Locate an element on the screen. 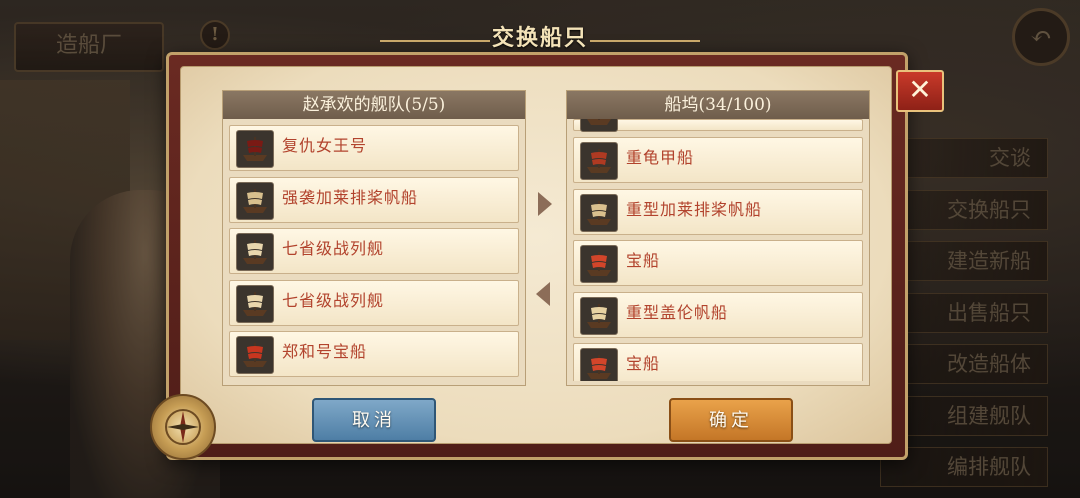  cancel-button: 取消 is located at coordinates (374, 420).